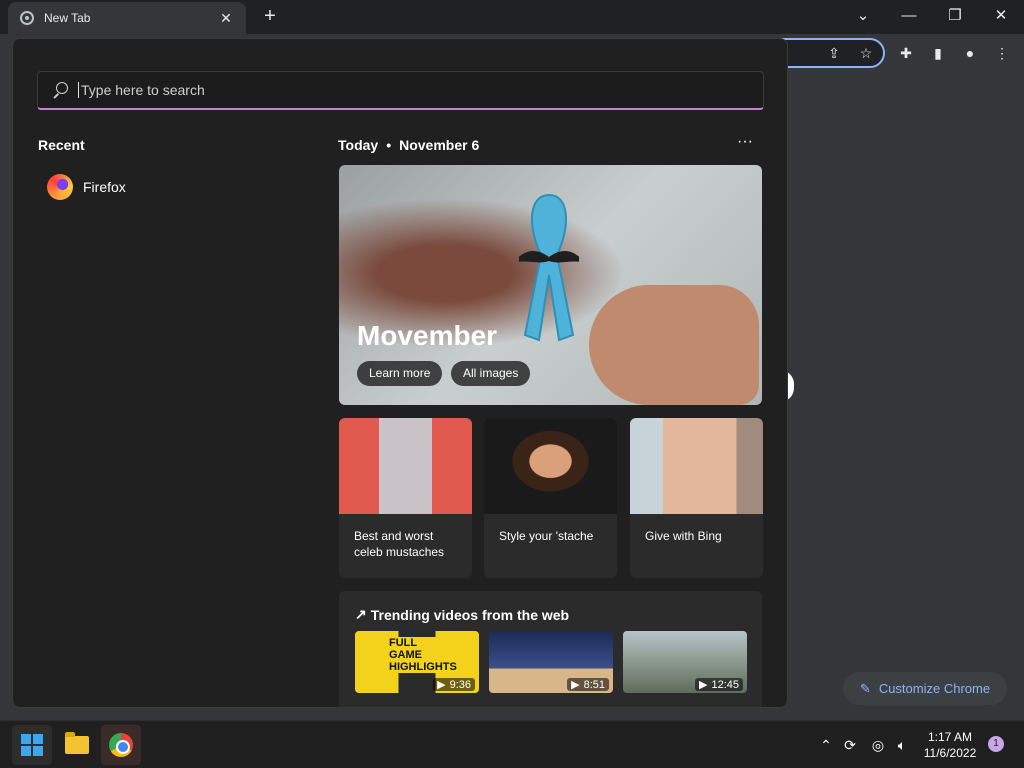 Image resolution: width=1024 pixels, height=768 pixels. What do you see at coordinates (1002, 53) in the screenshot?
I see `menu-kebab-icon: ⋮` at bounding box center [1002, 53].